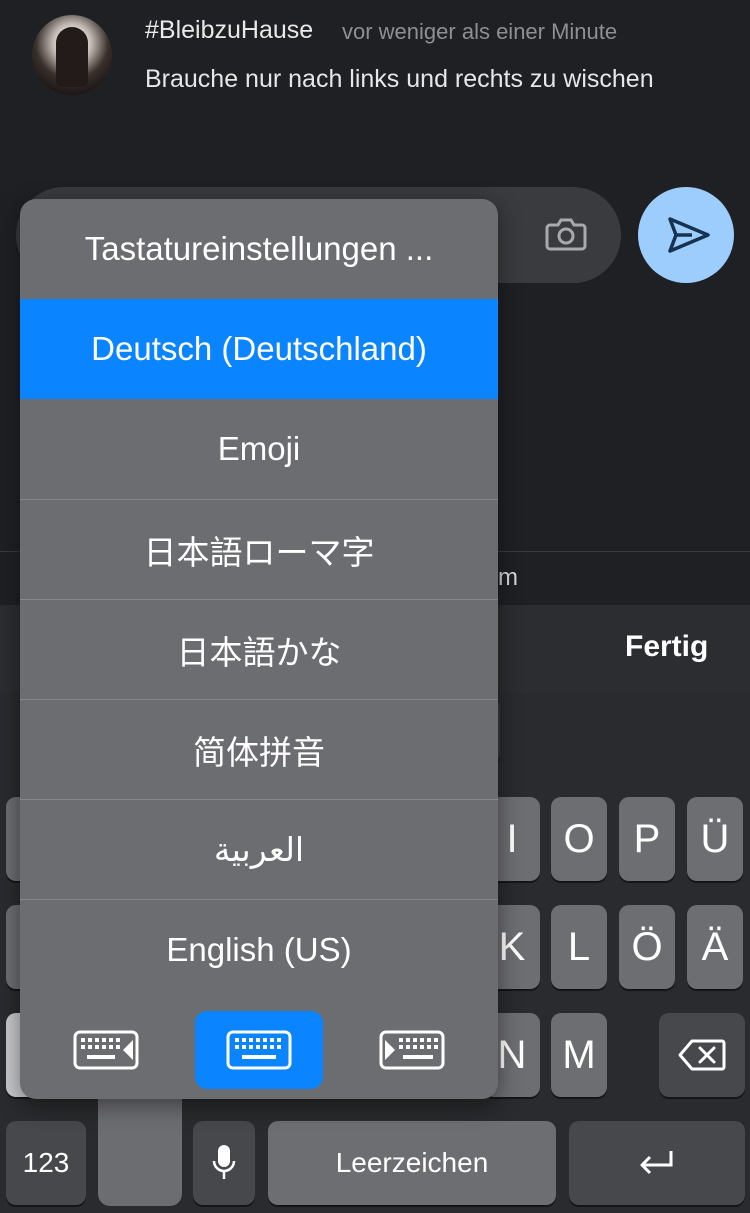 This screenshot has height=1213, width=750. I want to click on numbers-key: 123, so click(46, 1163).